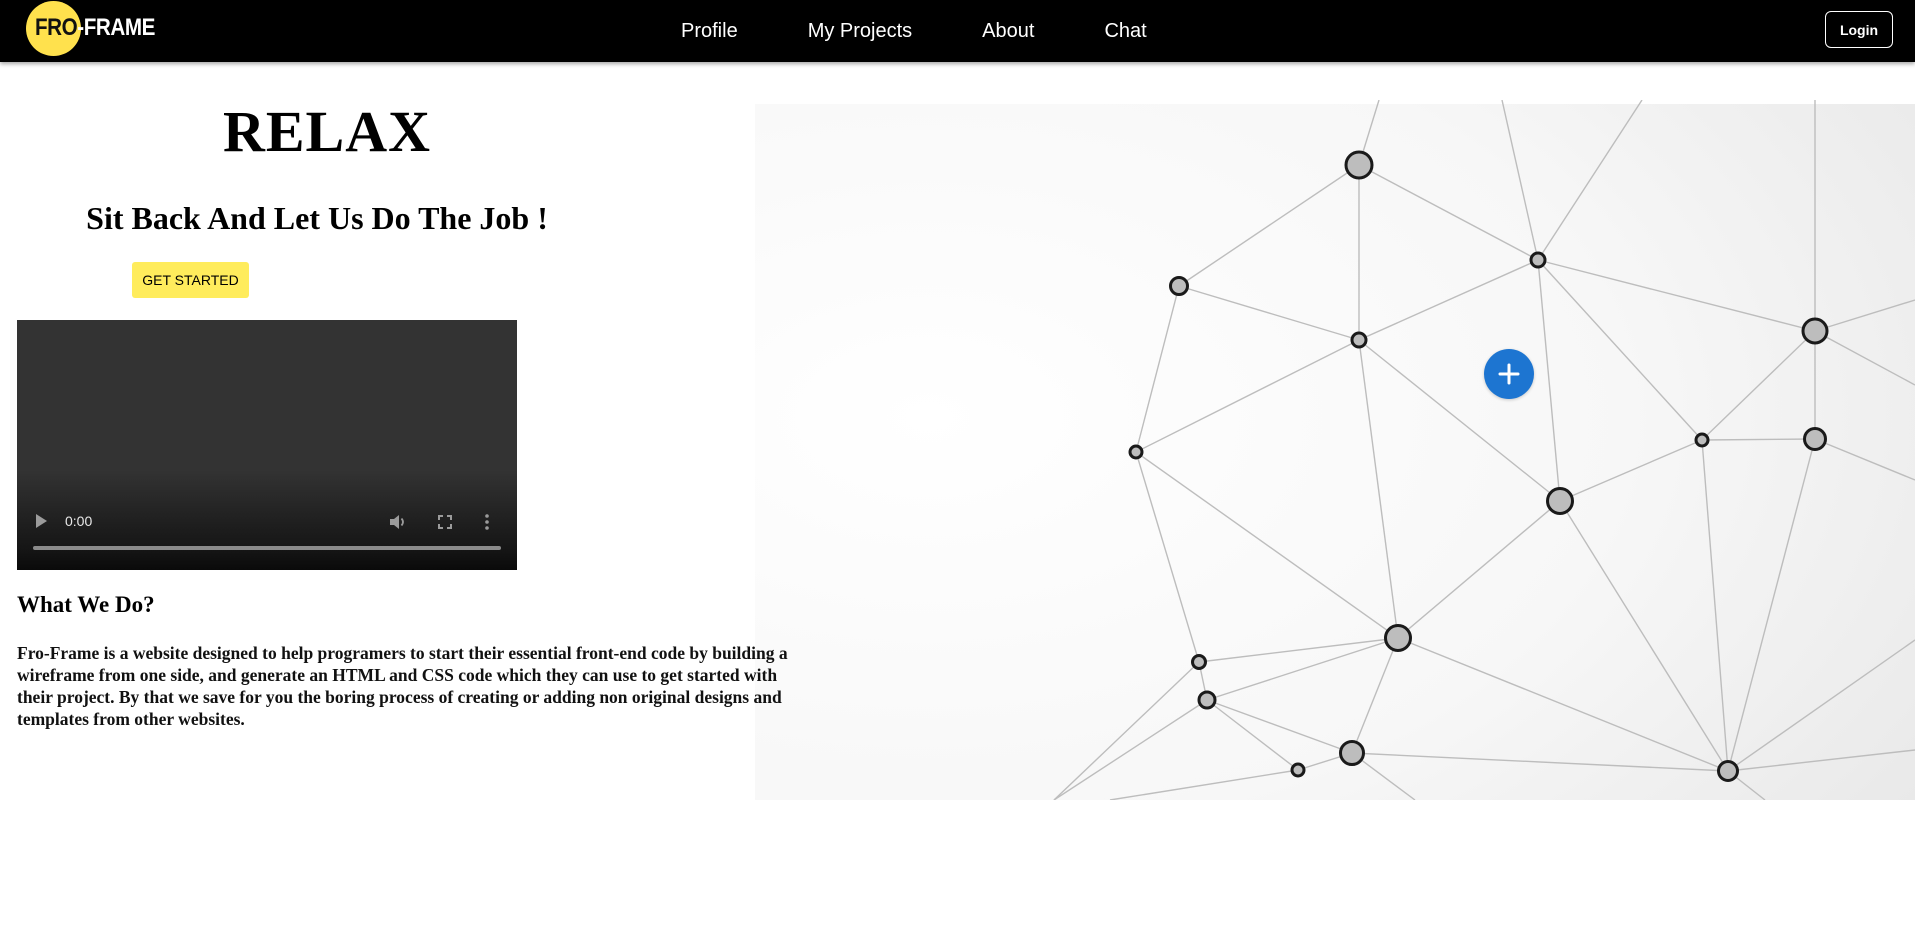  I want to click on logo-text: FRO-FRAME, so click(95, 27).